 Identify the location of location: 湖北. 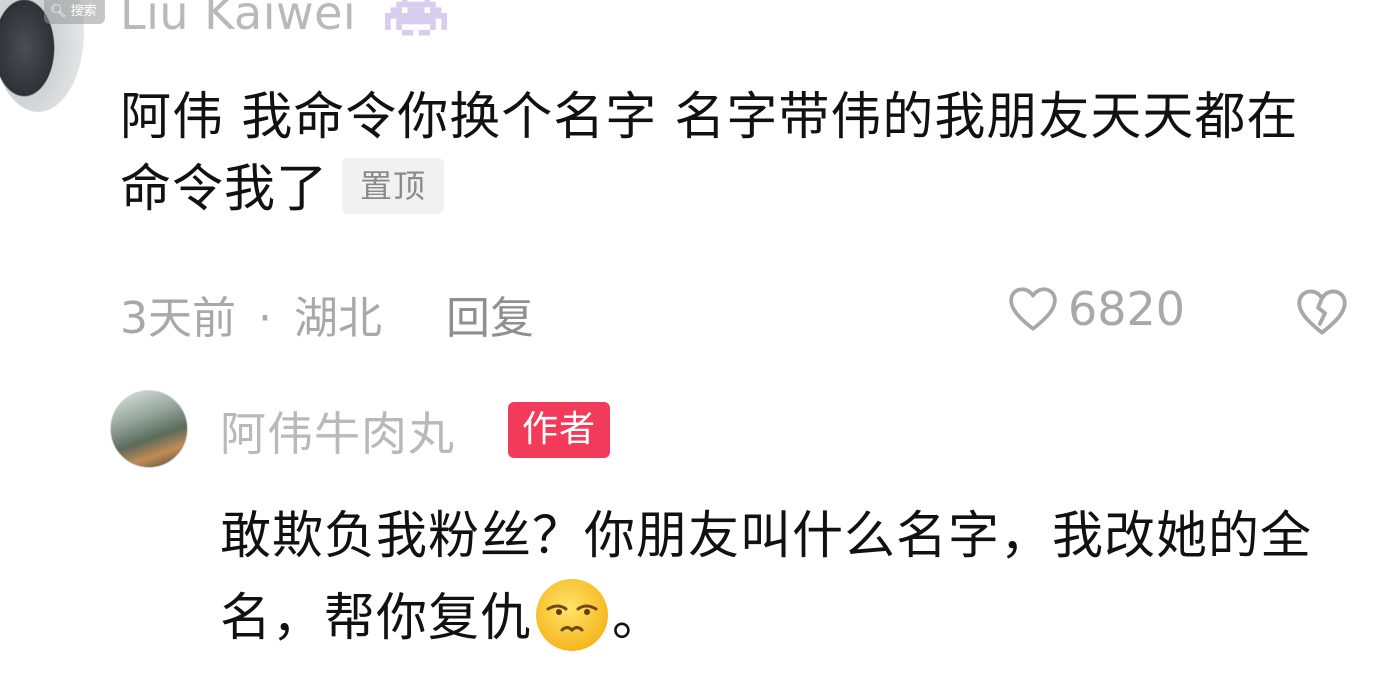
(338, 318).